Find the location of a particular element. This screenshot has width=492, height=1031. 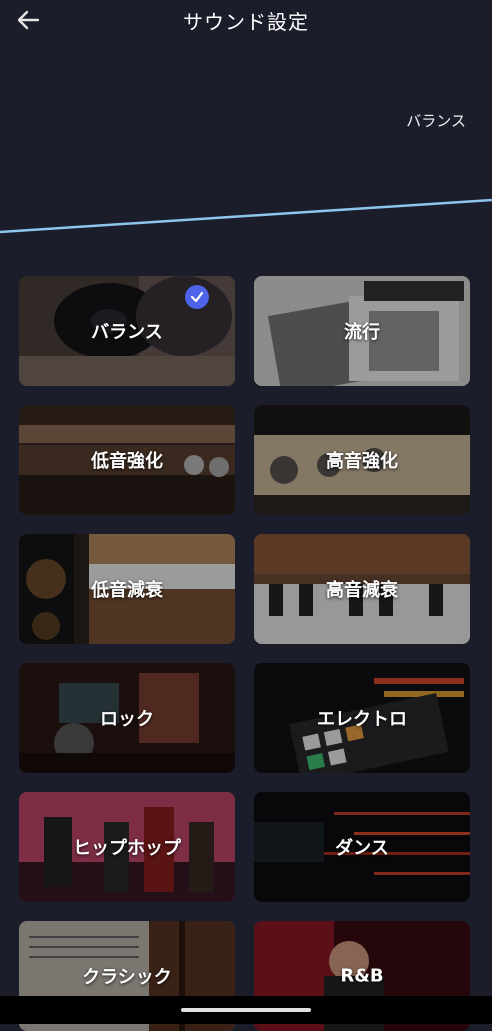

preset-tile-hiphop: ヒップホップ is located at coordinates (127, 847).